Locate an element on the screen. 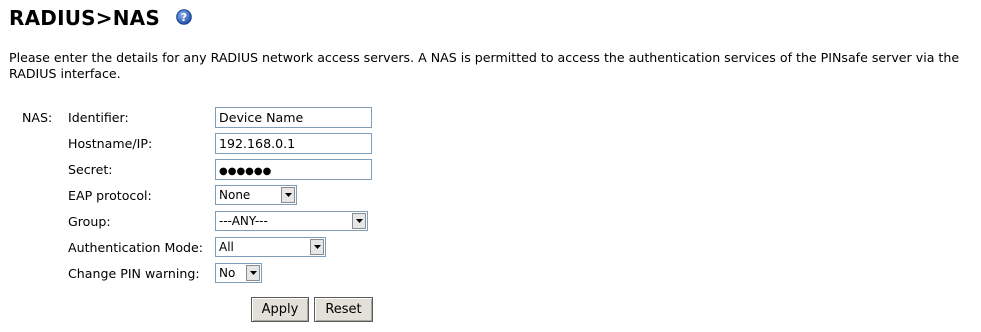 This screenshot has height=332, width=981. change-pin-warning-select: No is located at coordinates (238, 273).